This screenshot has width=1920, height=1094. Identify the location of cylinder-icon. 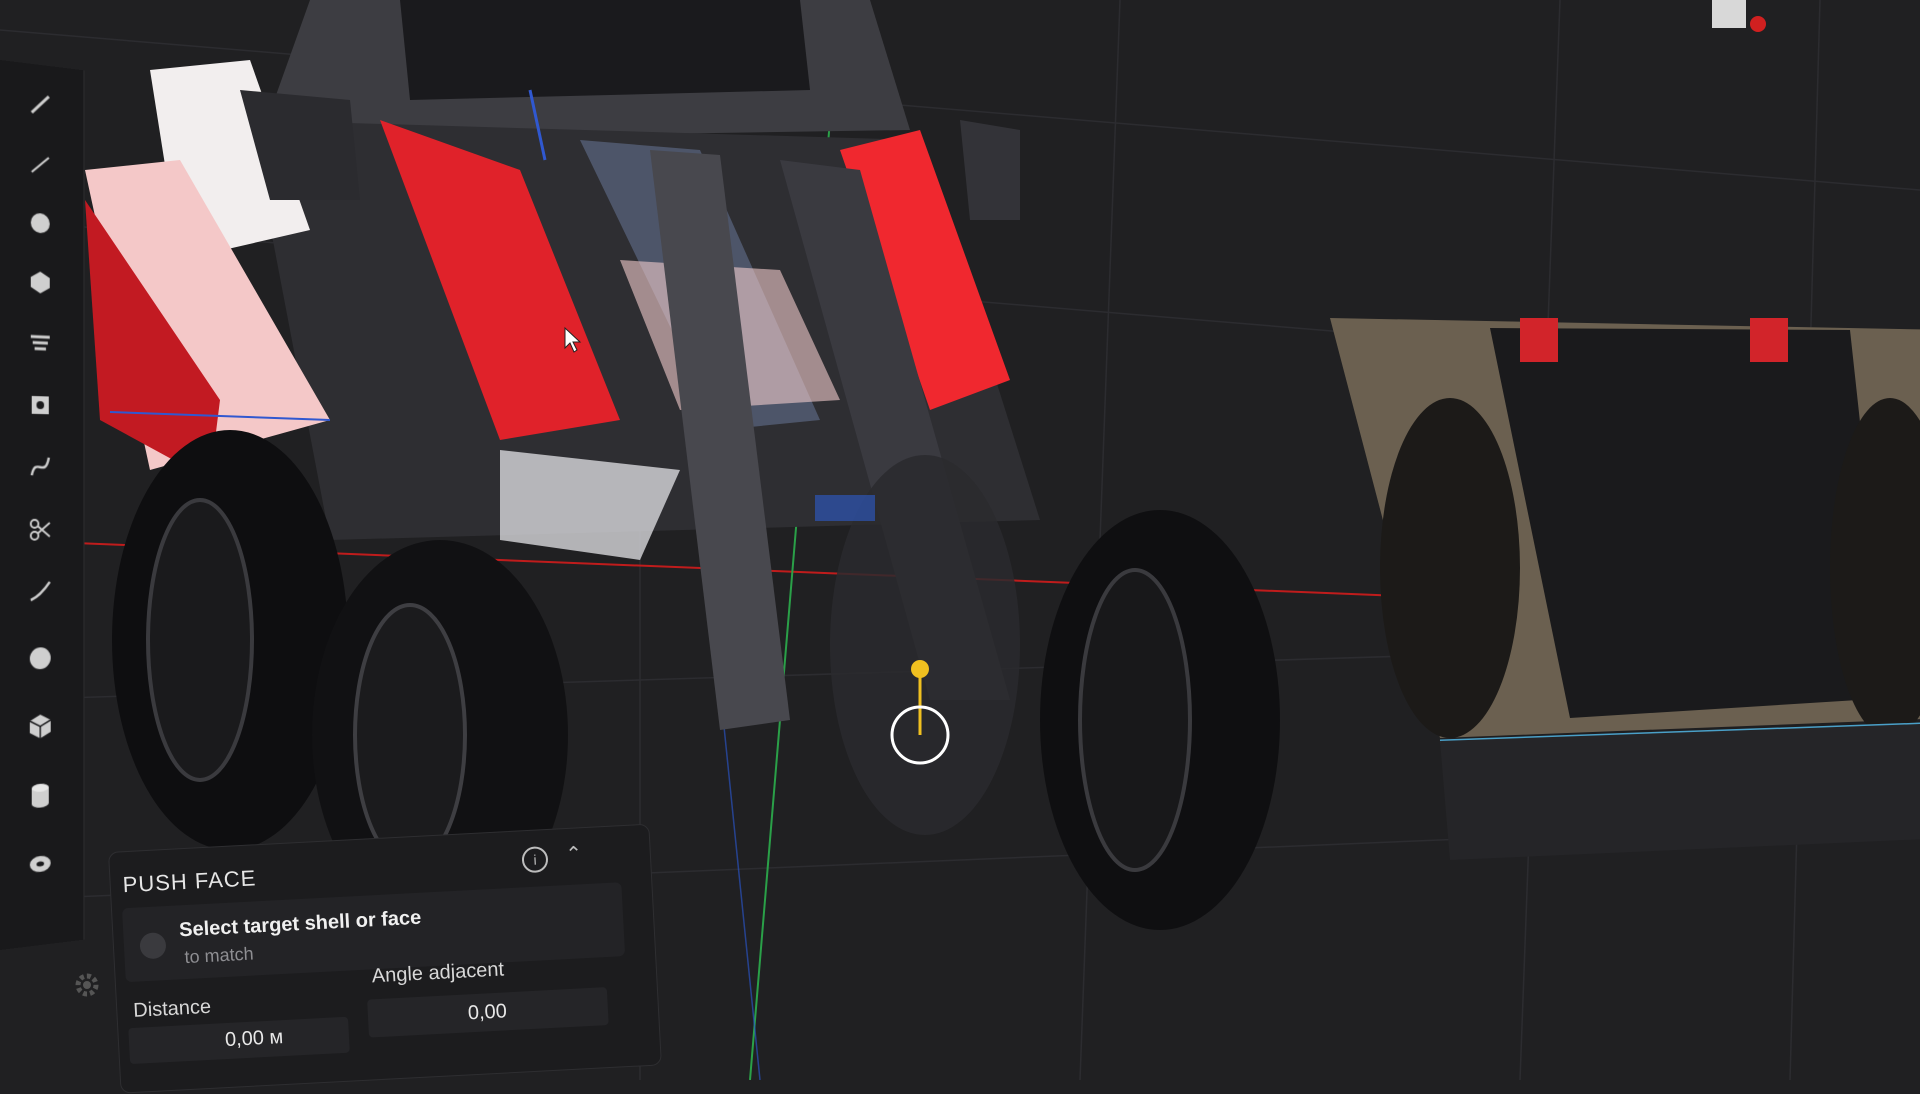
(40, 795).